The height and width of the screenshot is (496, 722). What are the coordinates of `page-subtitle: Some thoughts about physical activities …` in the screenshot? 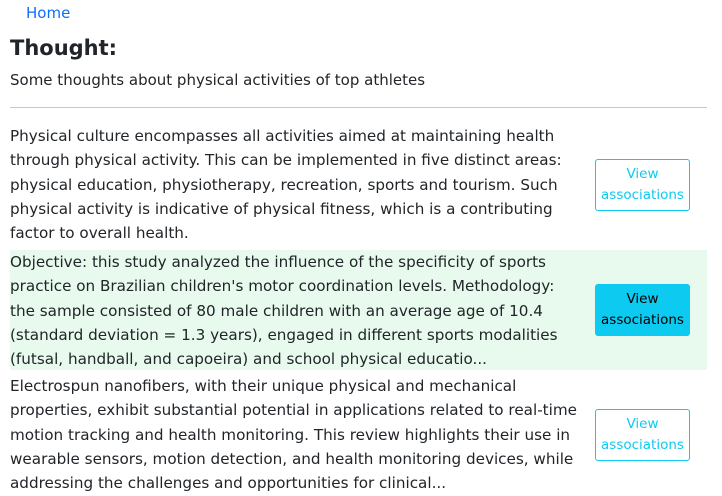 It's located at (218, 80).